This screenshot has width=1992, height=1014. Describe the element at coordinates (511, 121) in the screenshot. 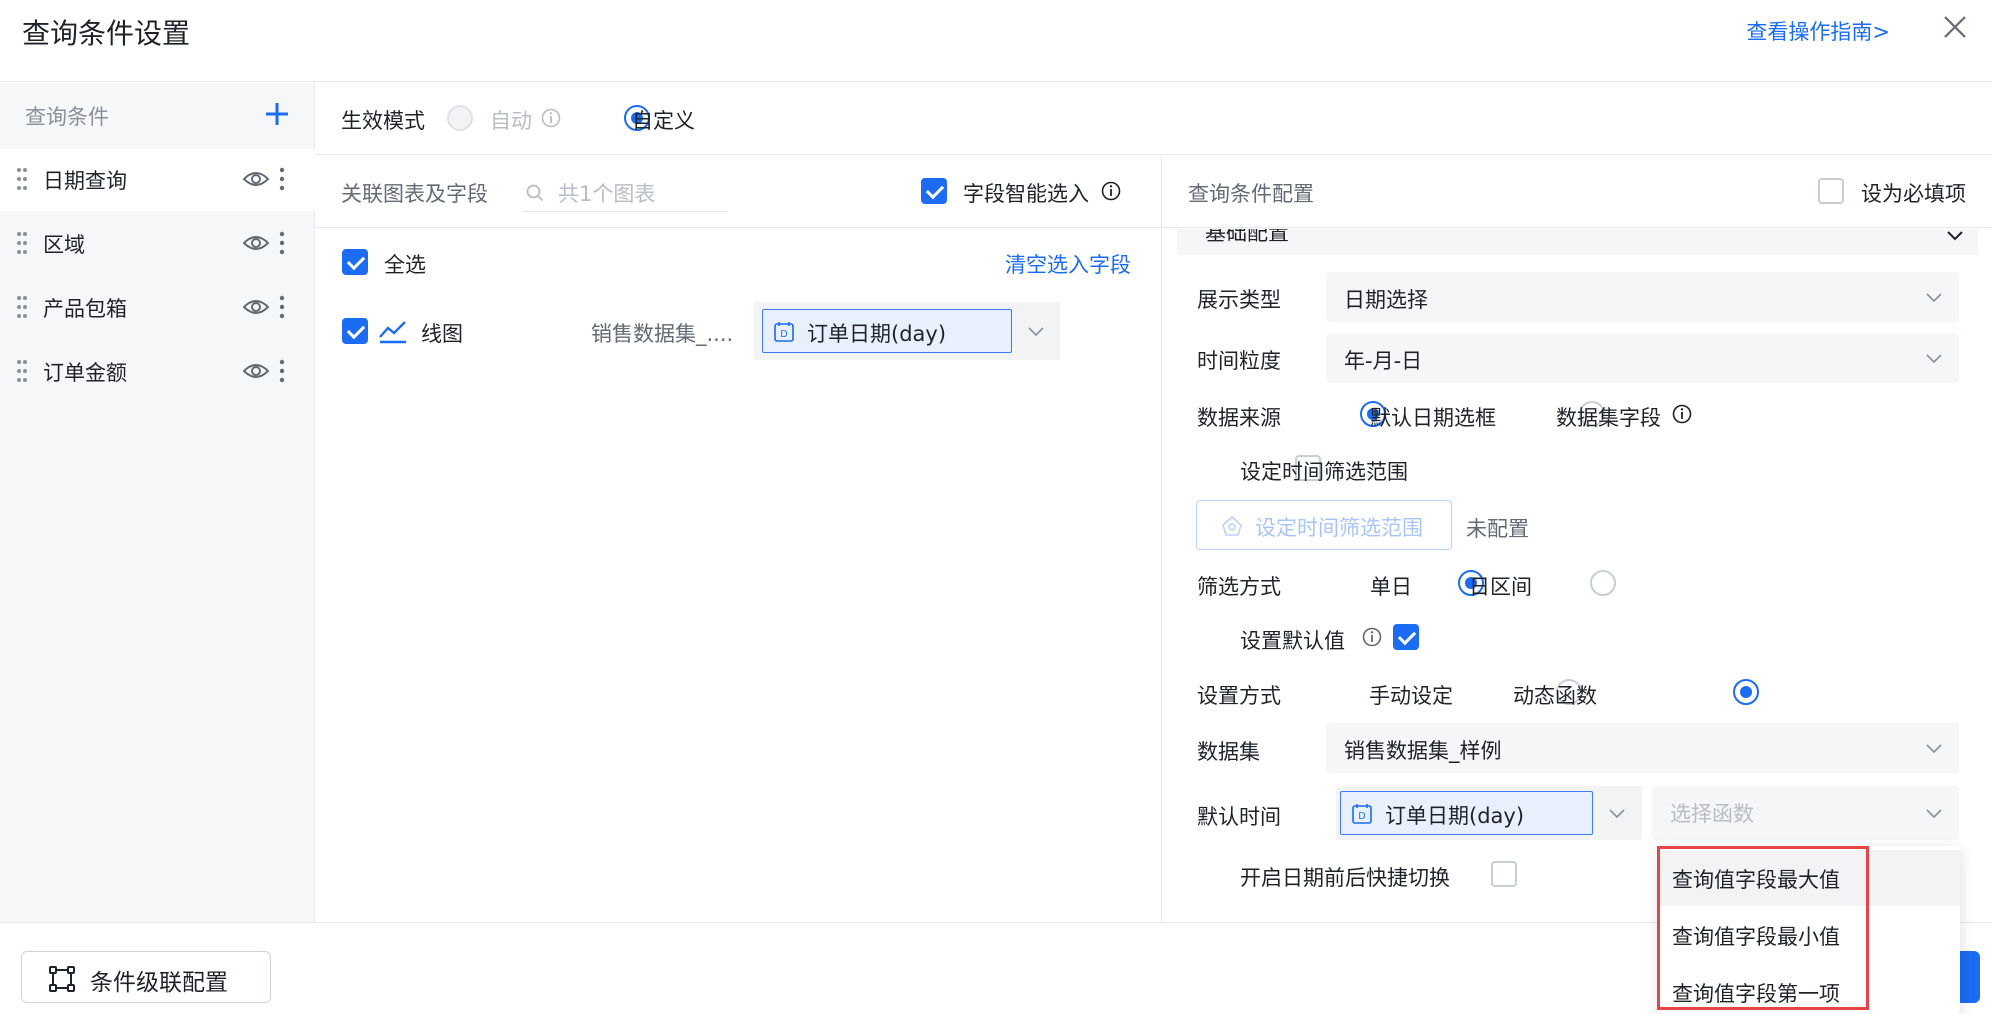

I see `mode-auto-label: 自动` at that location.